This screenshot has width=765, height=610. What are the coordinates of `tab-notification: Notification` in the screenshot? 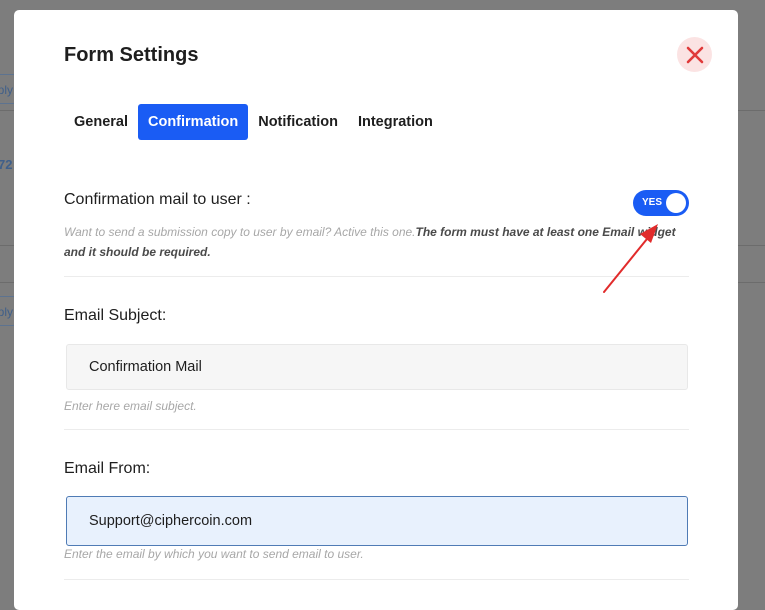 It's located at (298, 122).